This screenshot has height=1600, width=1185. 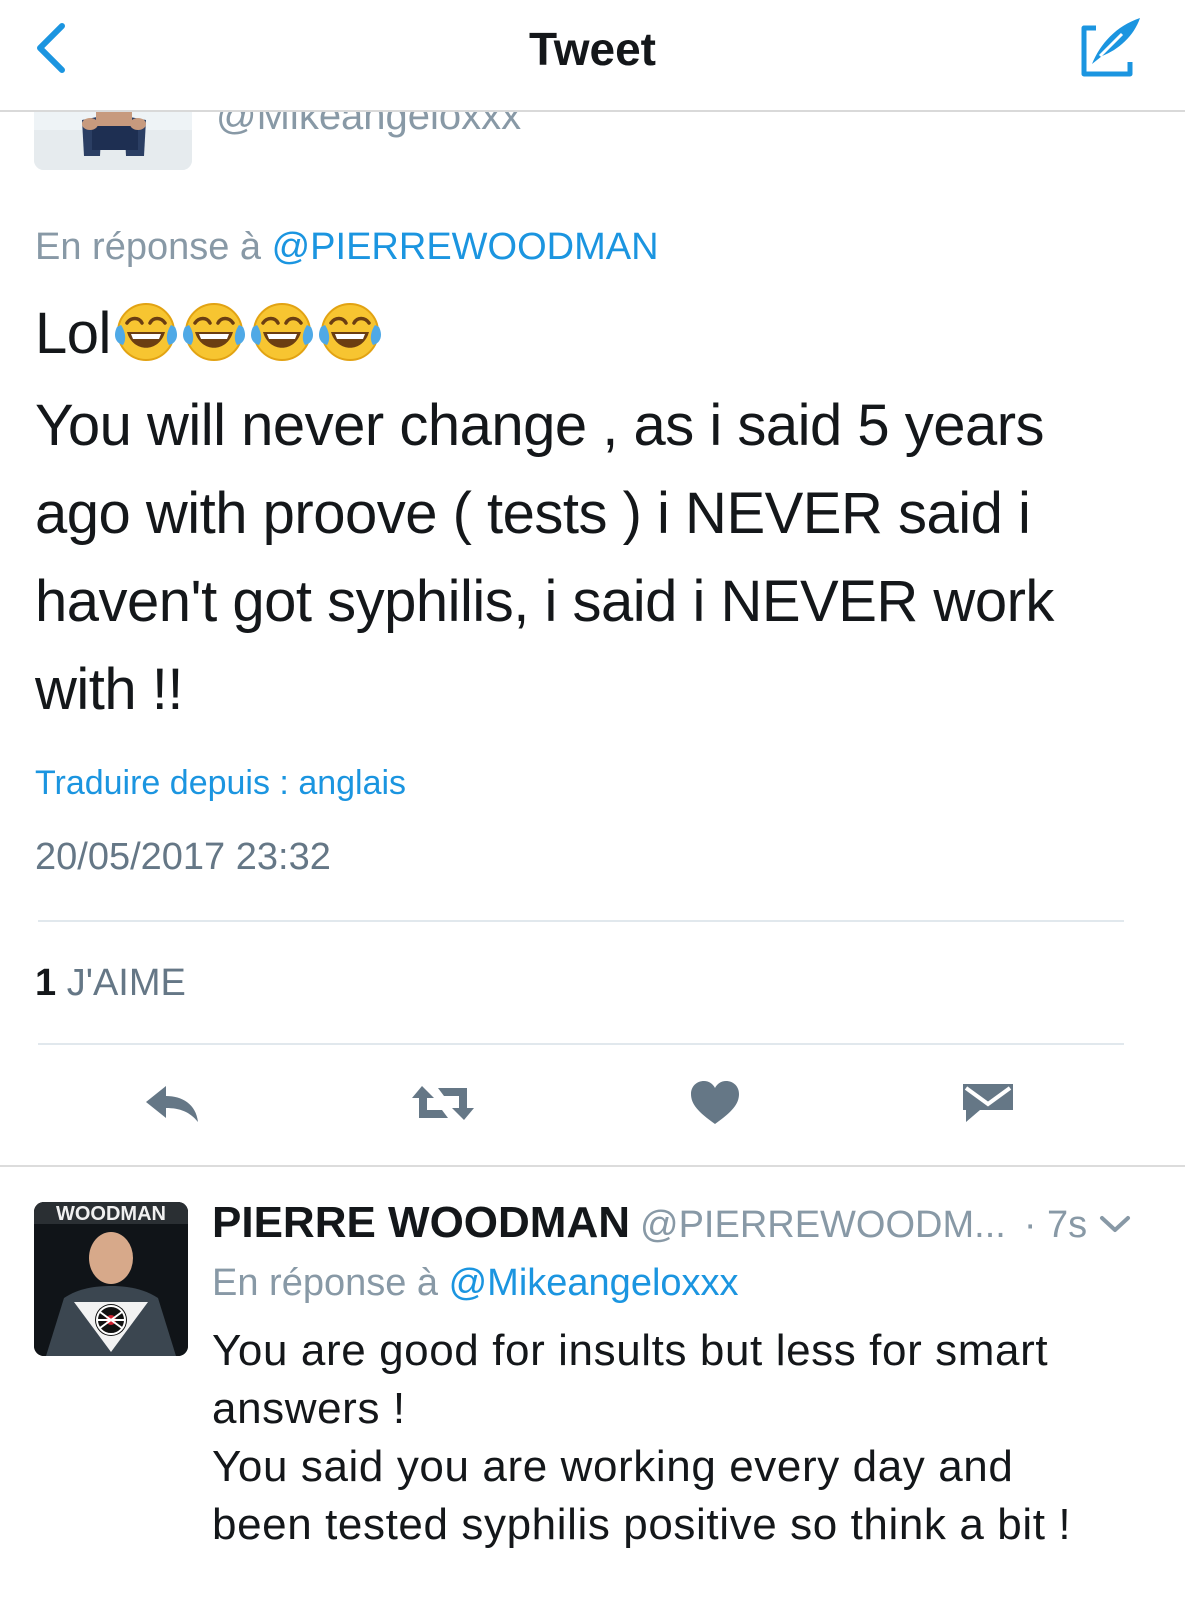 I want to click on tweet-options-button, so click(x=1115, y=1224).